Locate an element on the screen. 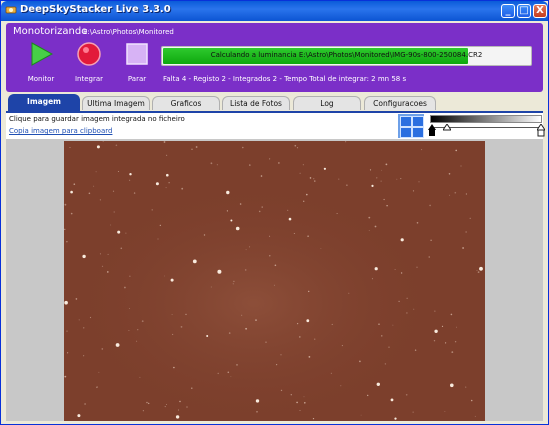 This screenshot has height=425, width=549. tab-ultima-imagem: Ultima Imagem is located at coordinates (116, 103).